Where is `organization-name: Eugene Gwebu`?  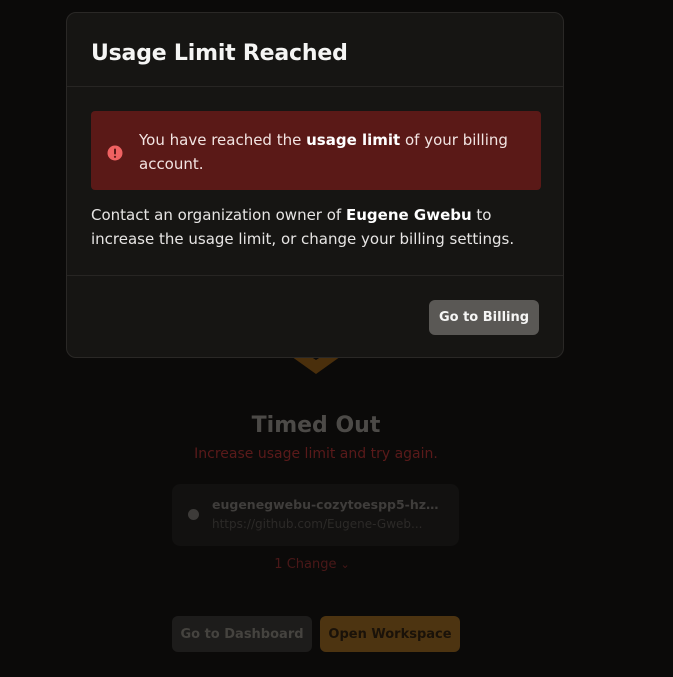 organization-name: Eugene Gwebu is located at coordinates (408, 215).